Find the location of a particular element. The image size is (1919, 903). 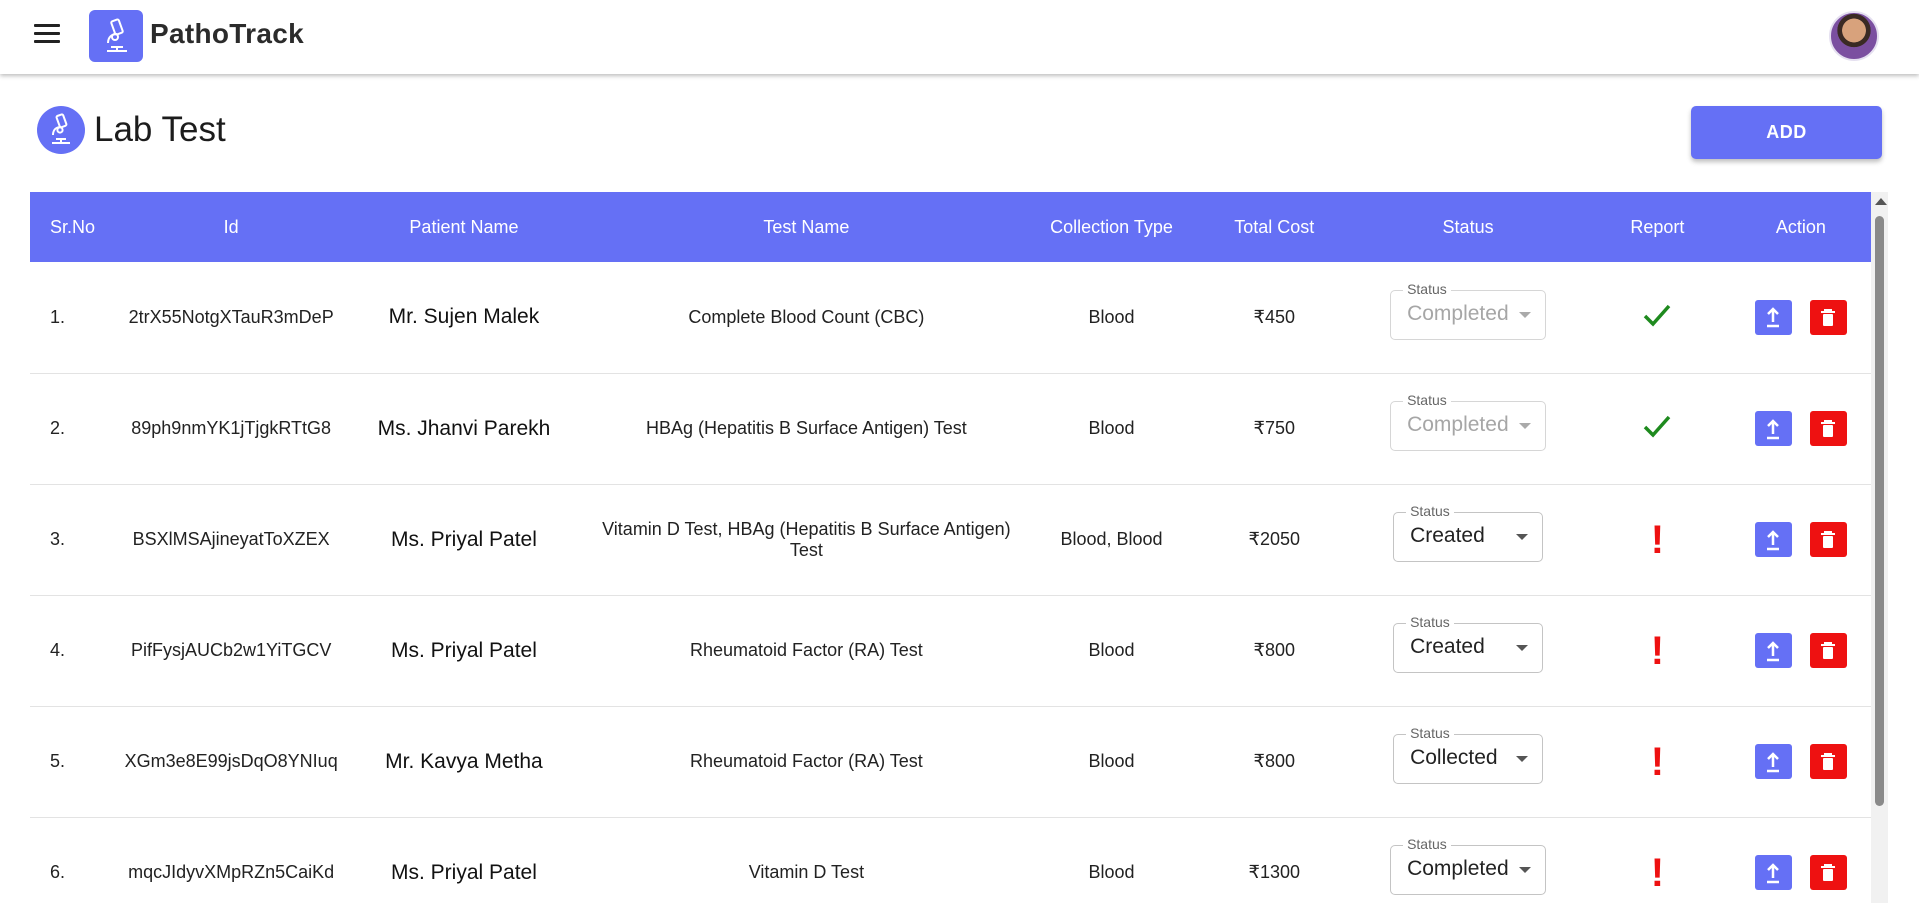

cell-srno: 6. is located at coordinates (75, 860).